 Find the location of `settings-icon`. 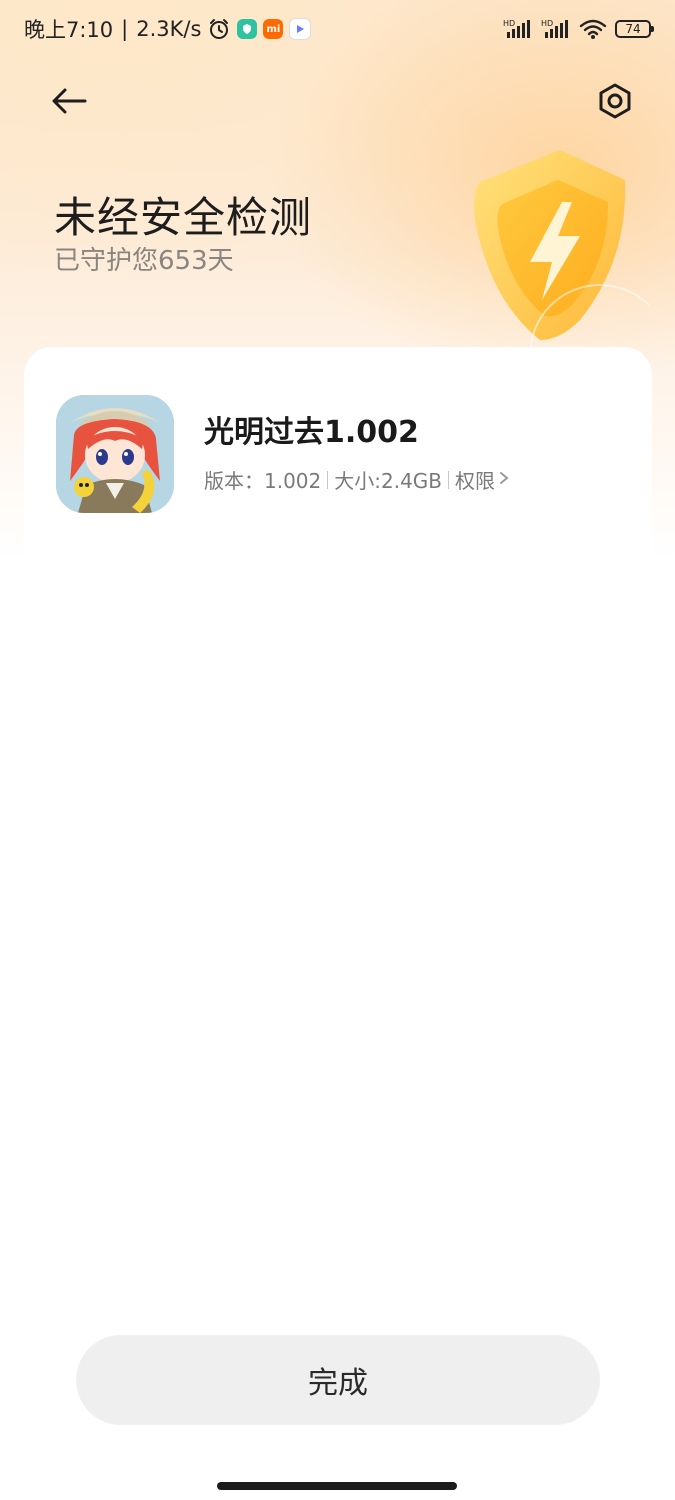

settings-icon is located at coordinates (615, 103).